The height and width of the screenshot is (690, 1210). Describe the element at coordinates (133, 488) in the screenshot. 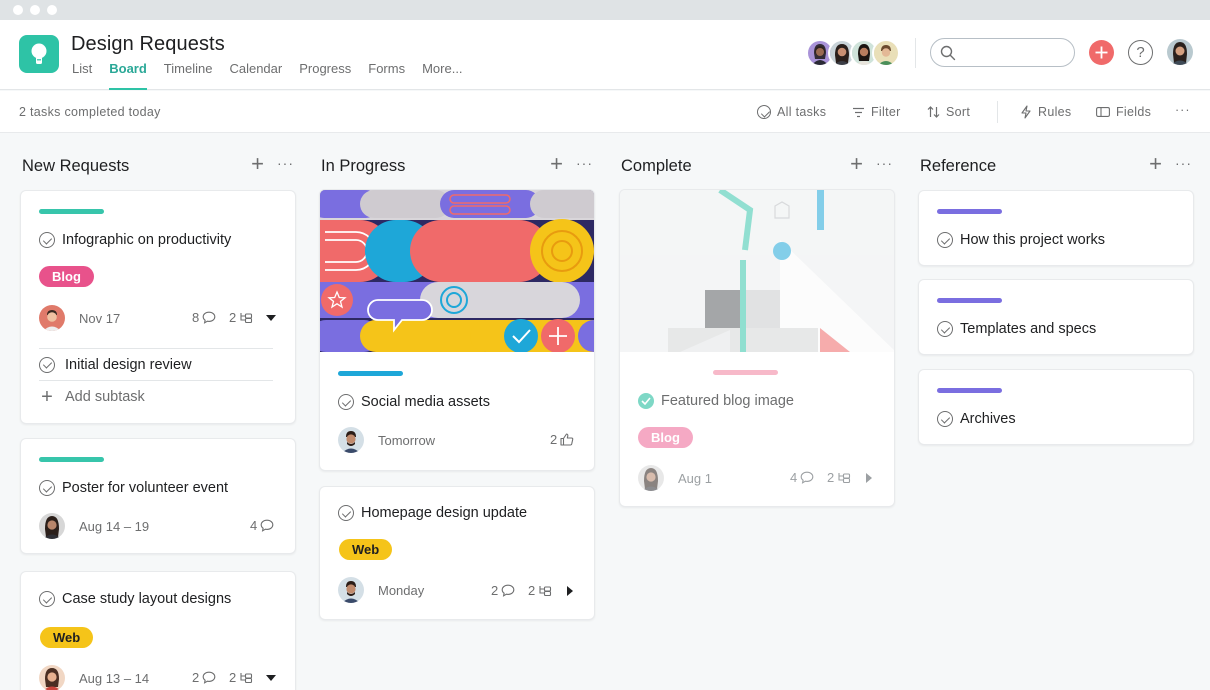

I see `task-title: Poster for volunteer event` at that location.